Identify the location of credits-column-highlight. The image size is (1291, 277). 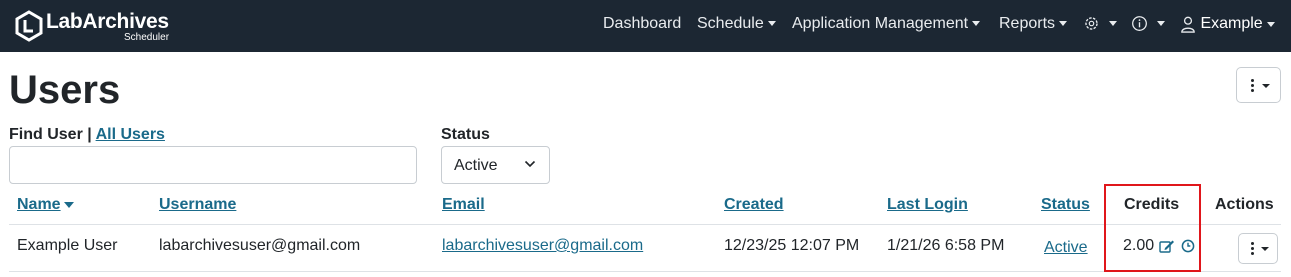
(1152, 228).